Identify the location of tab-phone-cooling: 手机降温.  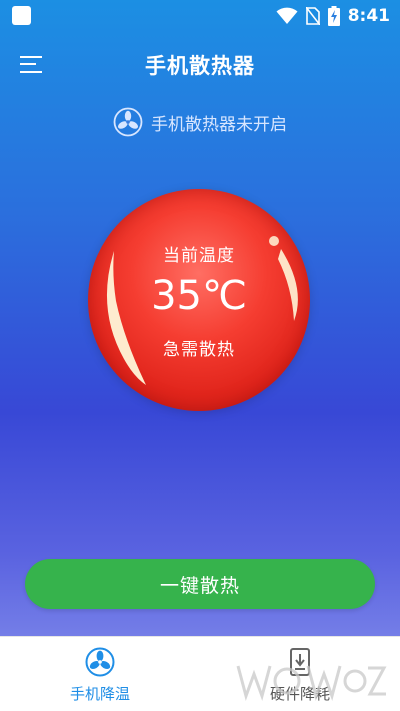
(100, 674).